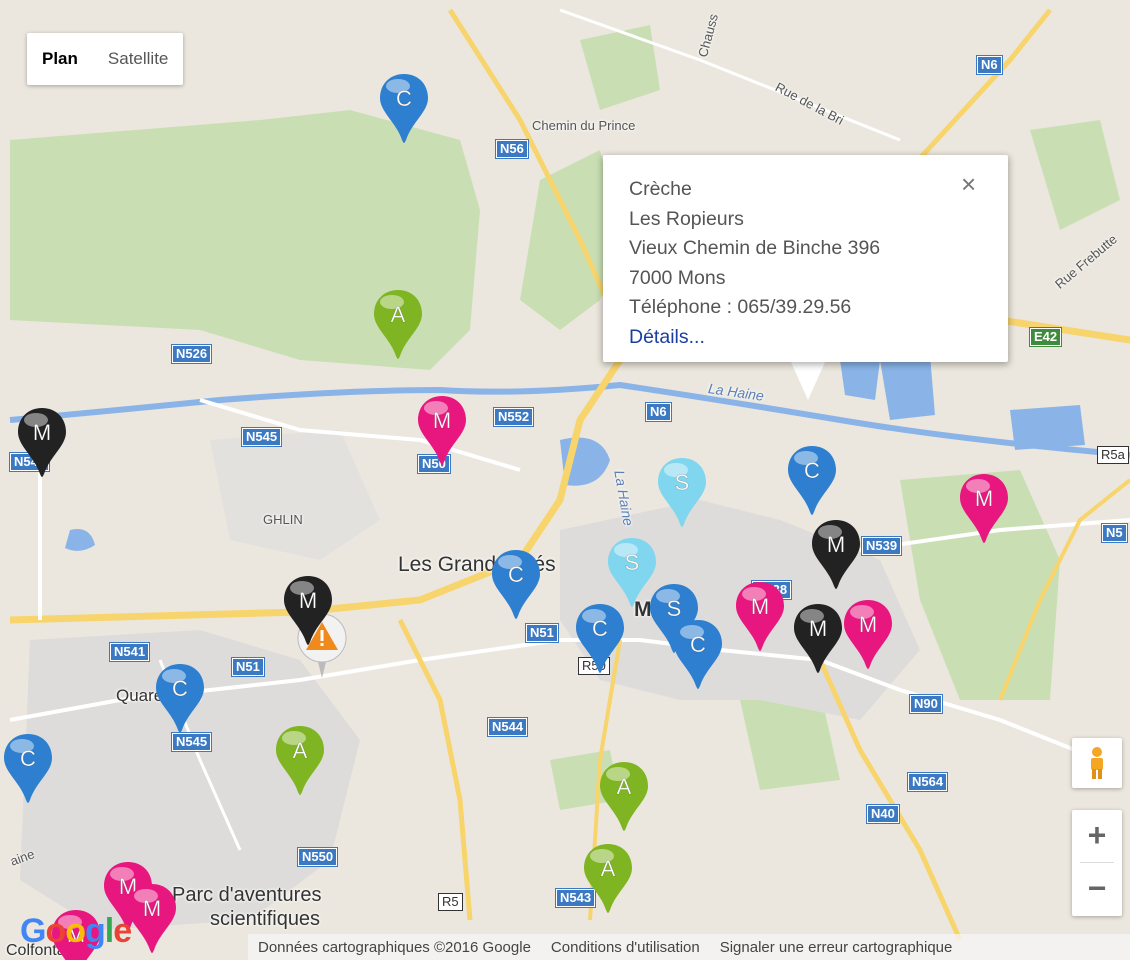 The image size is (1130, 960). What do you see at coordinates (808, 380) in the screenshot?
I see `info-window-tail` at bounding box center [808, 380].